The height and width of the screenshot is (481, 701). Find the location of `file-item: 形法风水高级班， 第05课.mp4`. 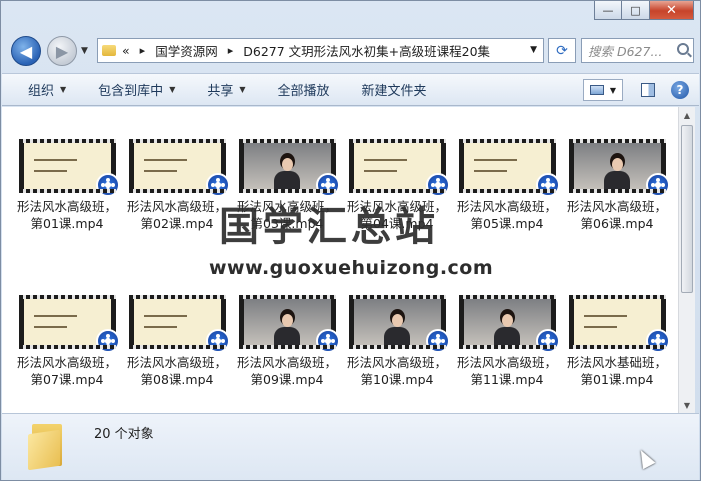

file-item: 形法风水高级班， 第05课.mp4 is located at coordinates (507, 185).